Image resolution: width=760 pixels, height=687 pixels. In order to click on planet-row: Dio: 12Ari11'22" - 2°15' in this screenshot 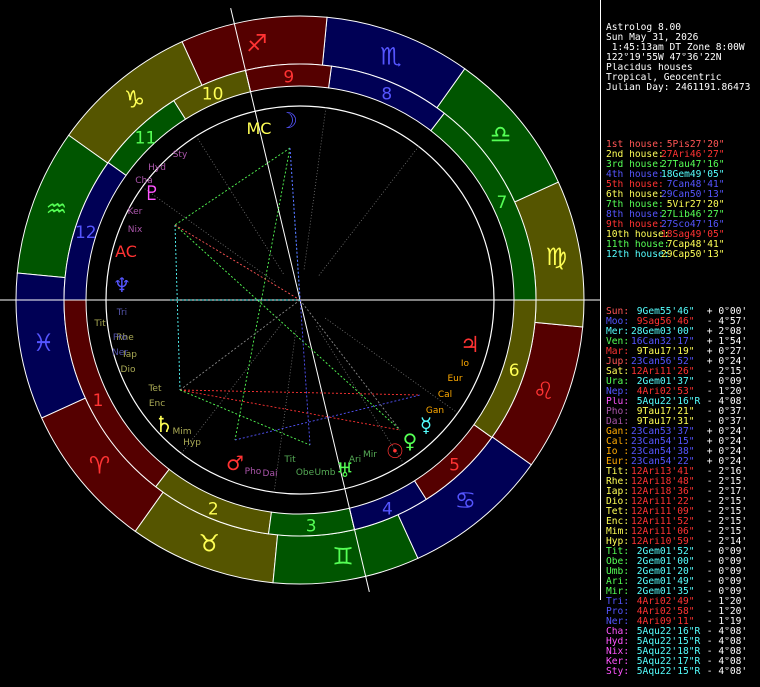, I will do `click(683, 502)`.